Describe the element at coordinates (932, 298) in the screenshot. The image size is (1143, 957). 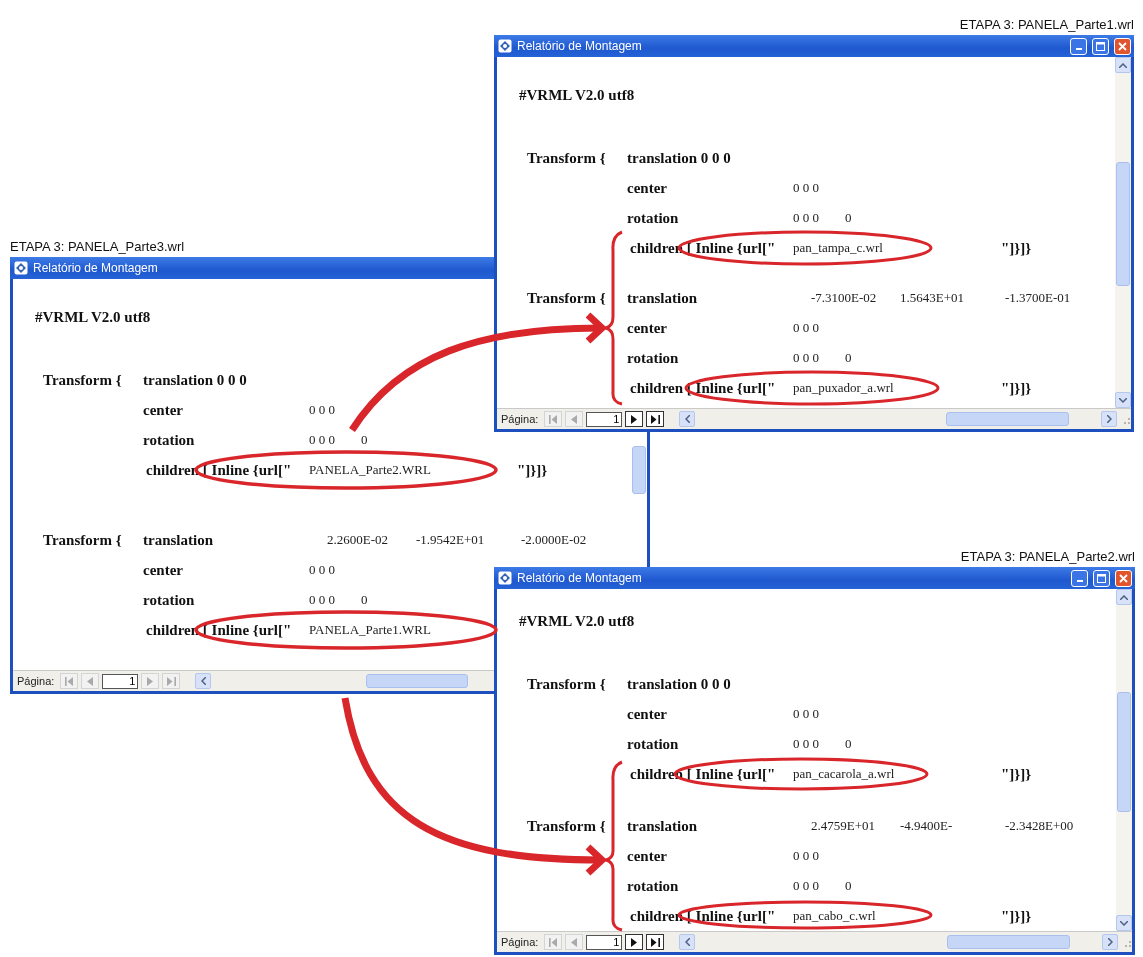
I see `translation-value: 1.5643E+01` at that location.